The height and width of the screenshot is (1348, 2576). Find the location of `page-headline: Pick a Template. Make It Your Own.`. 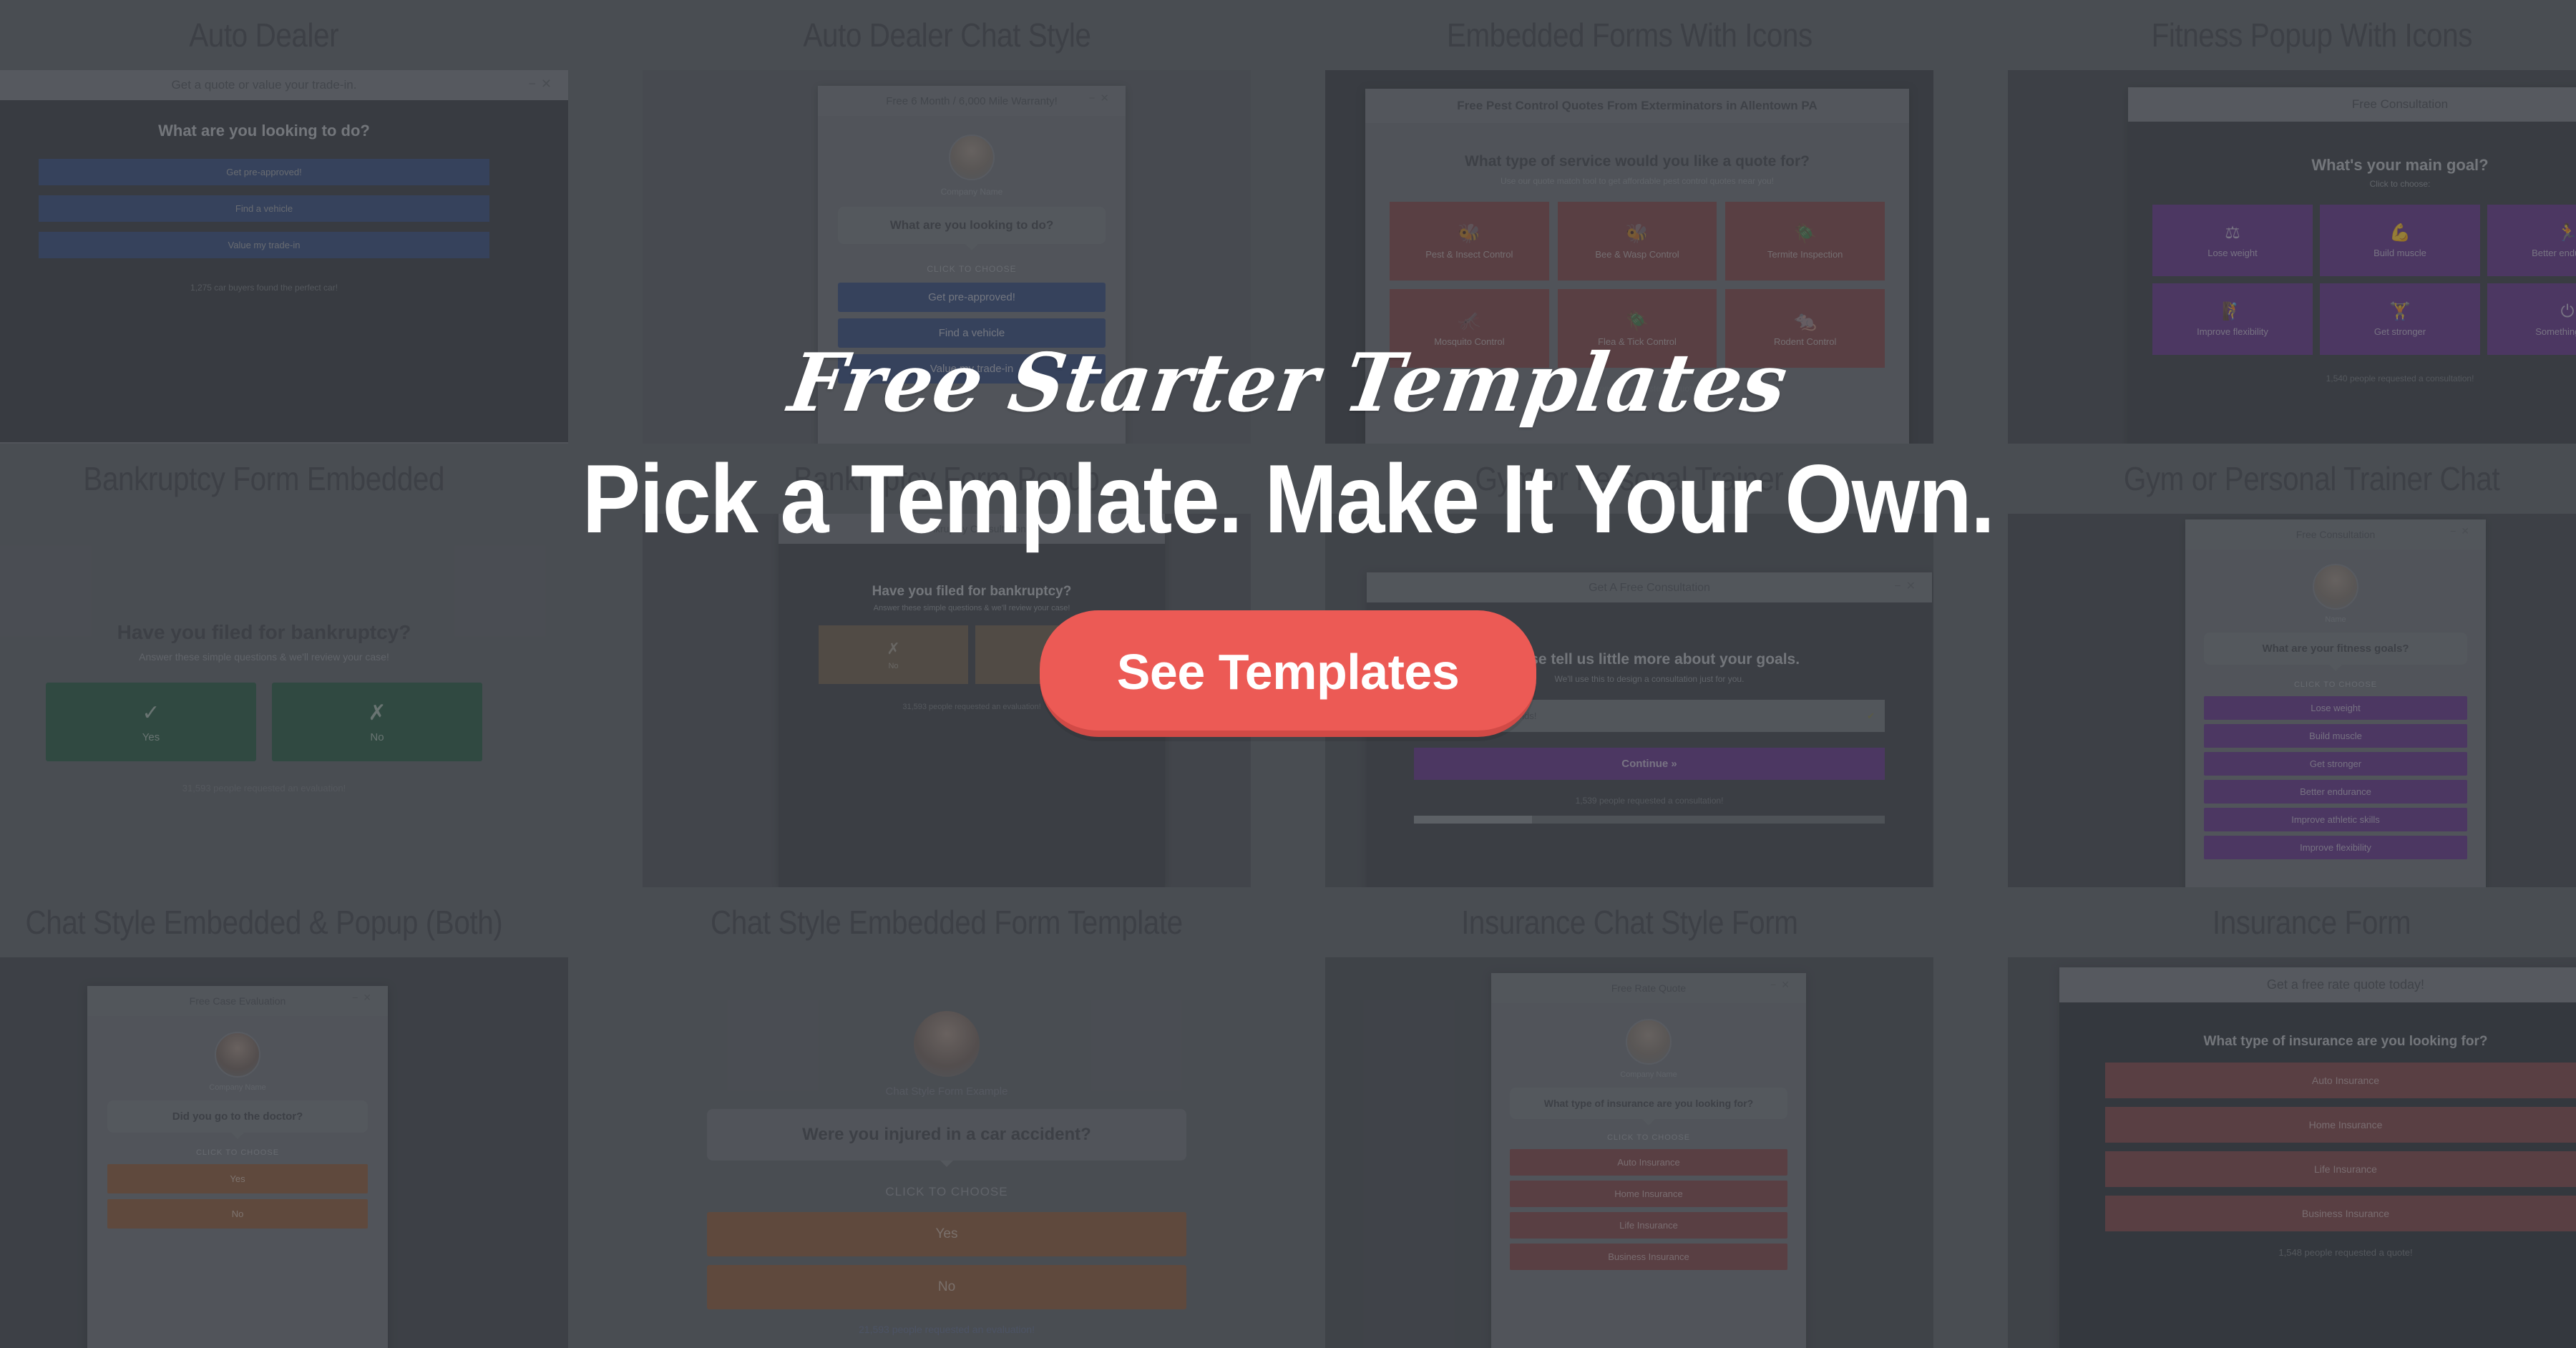

page-headline: Pick a Template. Make It Your Own. is located at coordinates (1288, 498).